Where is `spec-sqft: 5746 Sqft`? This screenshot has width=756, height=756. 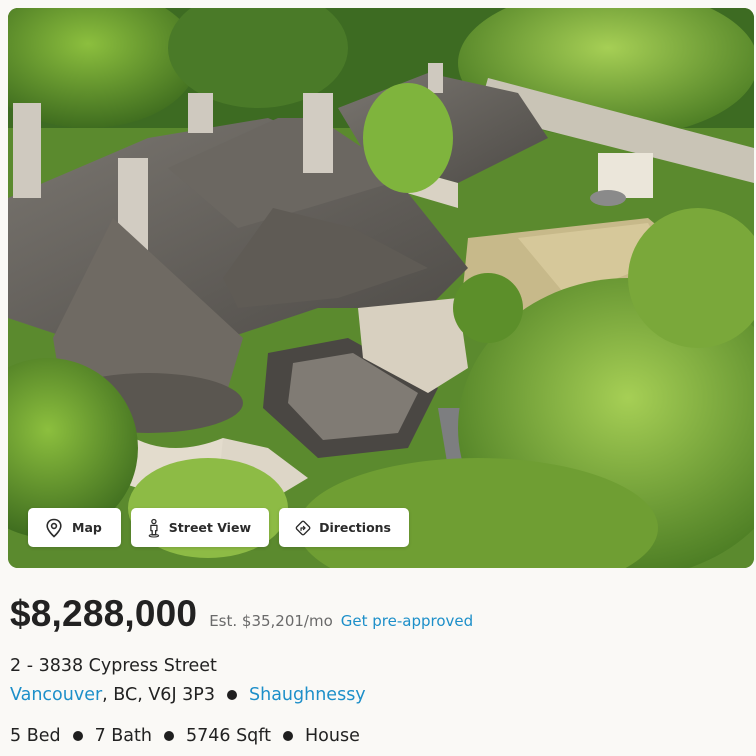
spec-sqft: 5746 Sqft is located at coordinates (228, 736).